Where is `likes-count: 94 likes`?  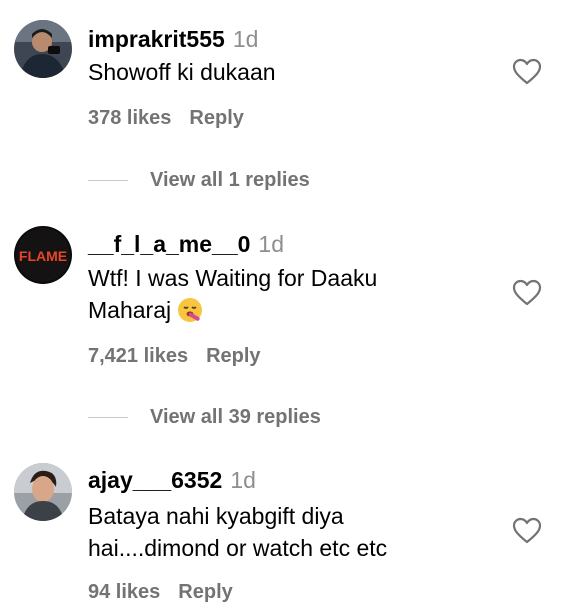
likes-count: 94 likes is located at coordinates (124, 592).